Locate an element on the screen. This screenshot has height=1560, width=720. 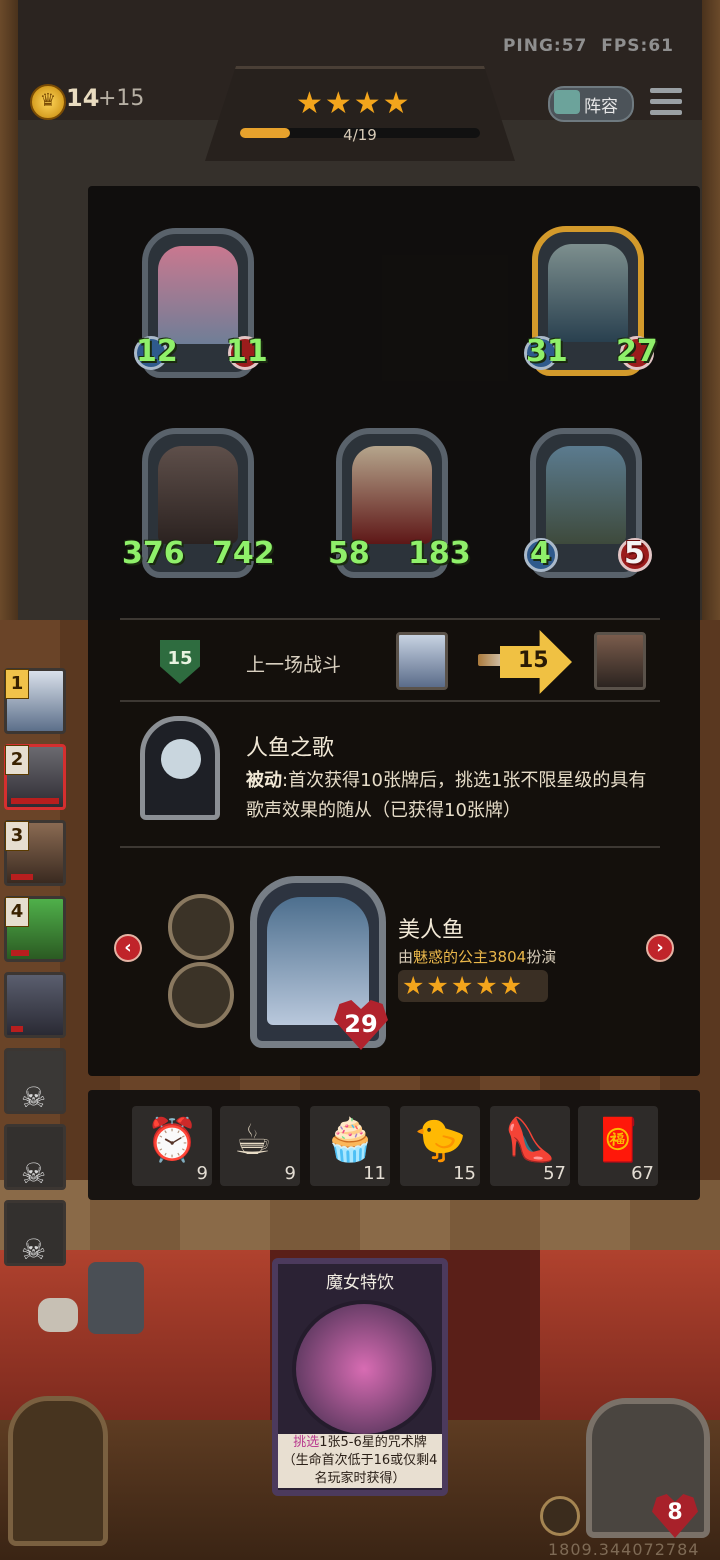
hero-power-description: 被动:首次获得10张牌后，挑选1张不限星级的具有歌声效果的随从（已获得10张牌） is located at coordinates (451, 796).